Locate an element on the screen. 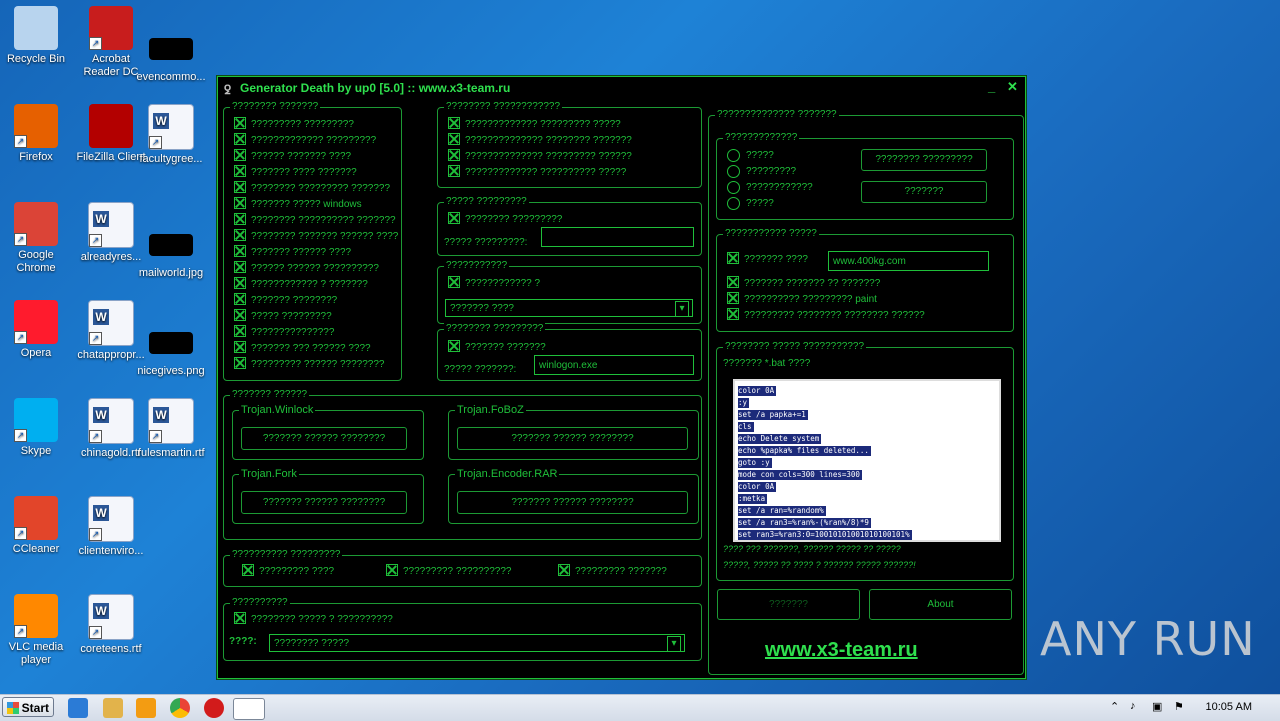  checkbox-item: ????????? ???? is located at coordinates (288, 571).